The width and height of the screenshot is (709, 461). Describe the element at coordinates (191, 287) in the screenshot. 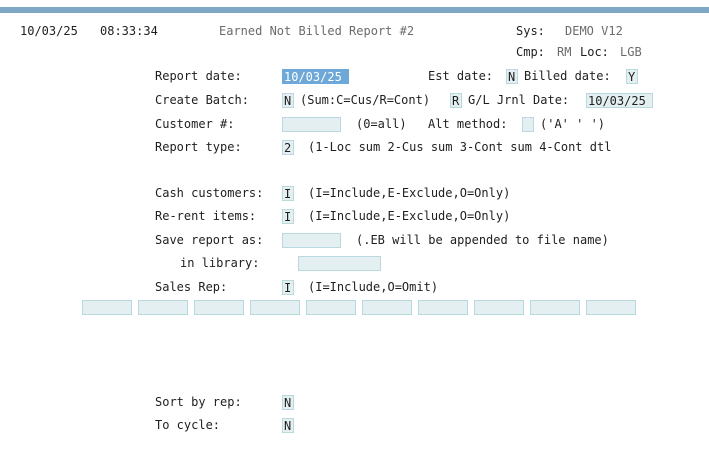

I see `sales-rep-label: Sales Rep:` at that location.